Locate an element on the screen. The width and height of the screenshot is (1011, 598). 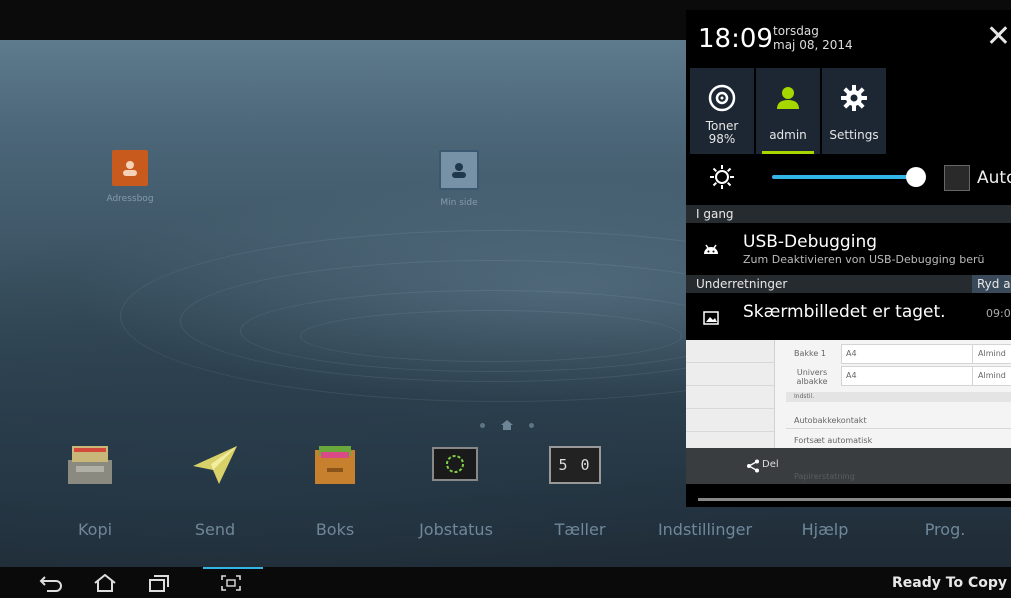
counter-icon: 5 0 is located at coordinates (575, 465).